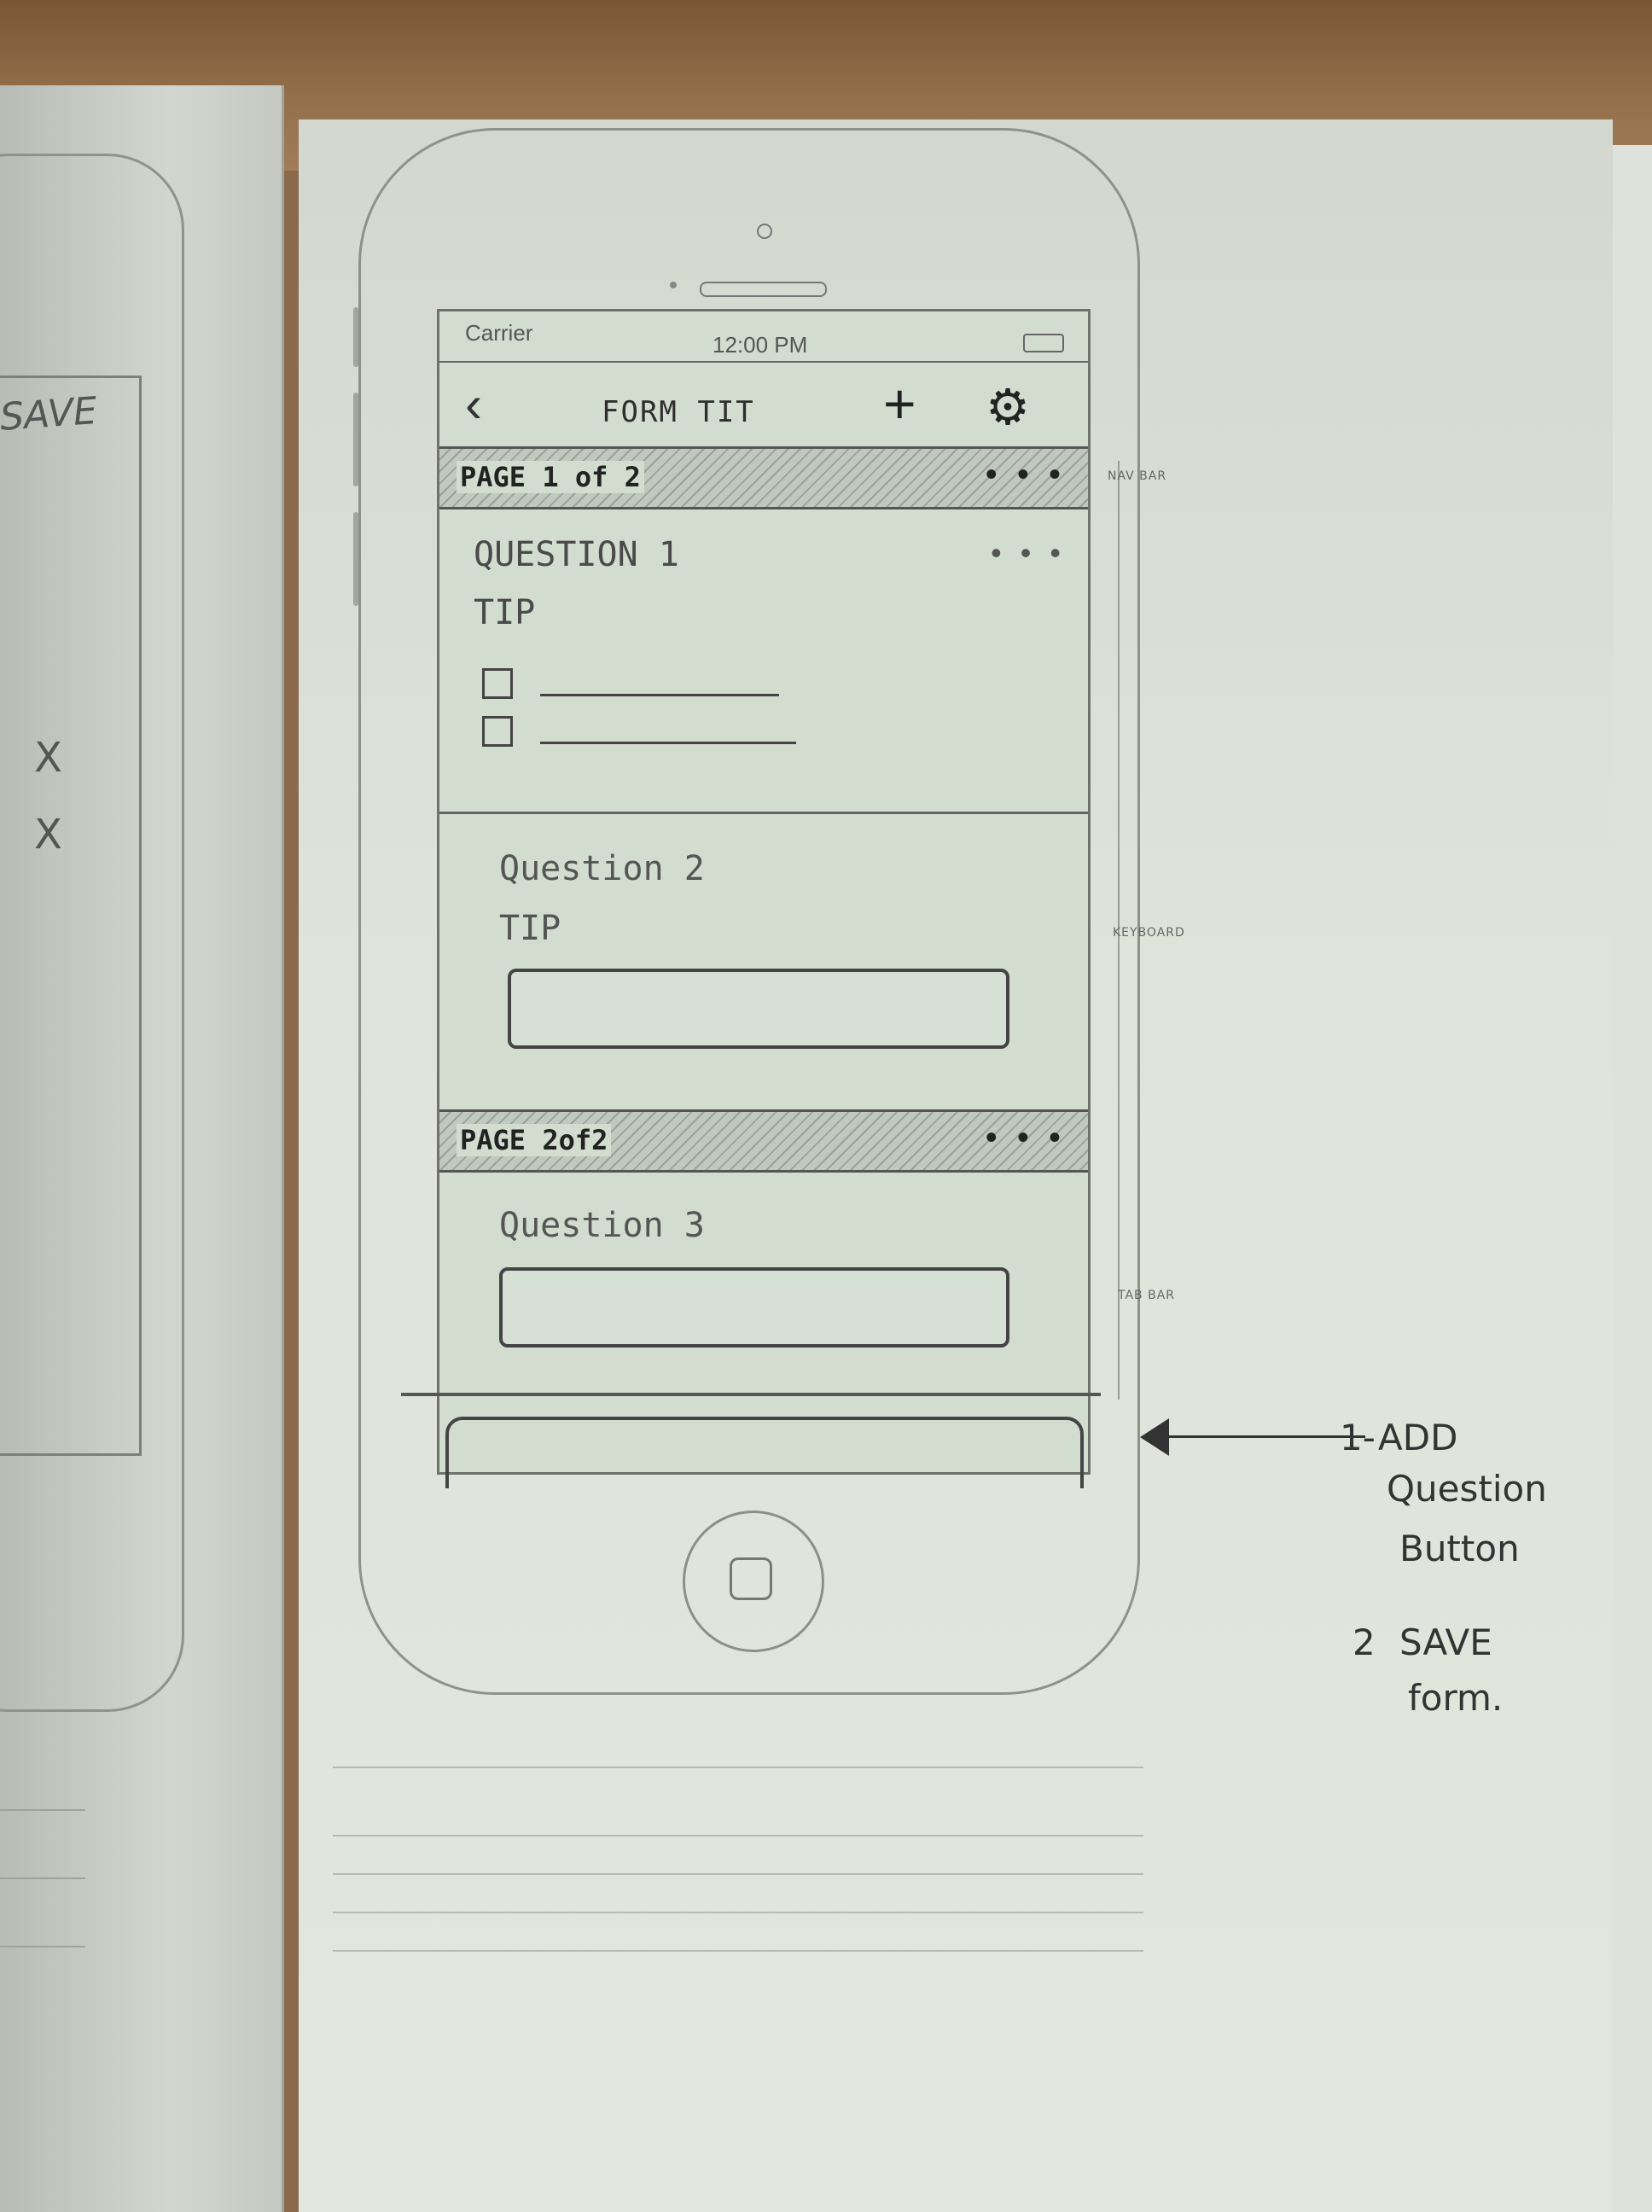 This screenshot has width=1652, height=2212. What do you see at coordinates (763, 289) in the screenshot?
I see `earpiece-speaker` at bounding box center [763, 289].